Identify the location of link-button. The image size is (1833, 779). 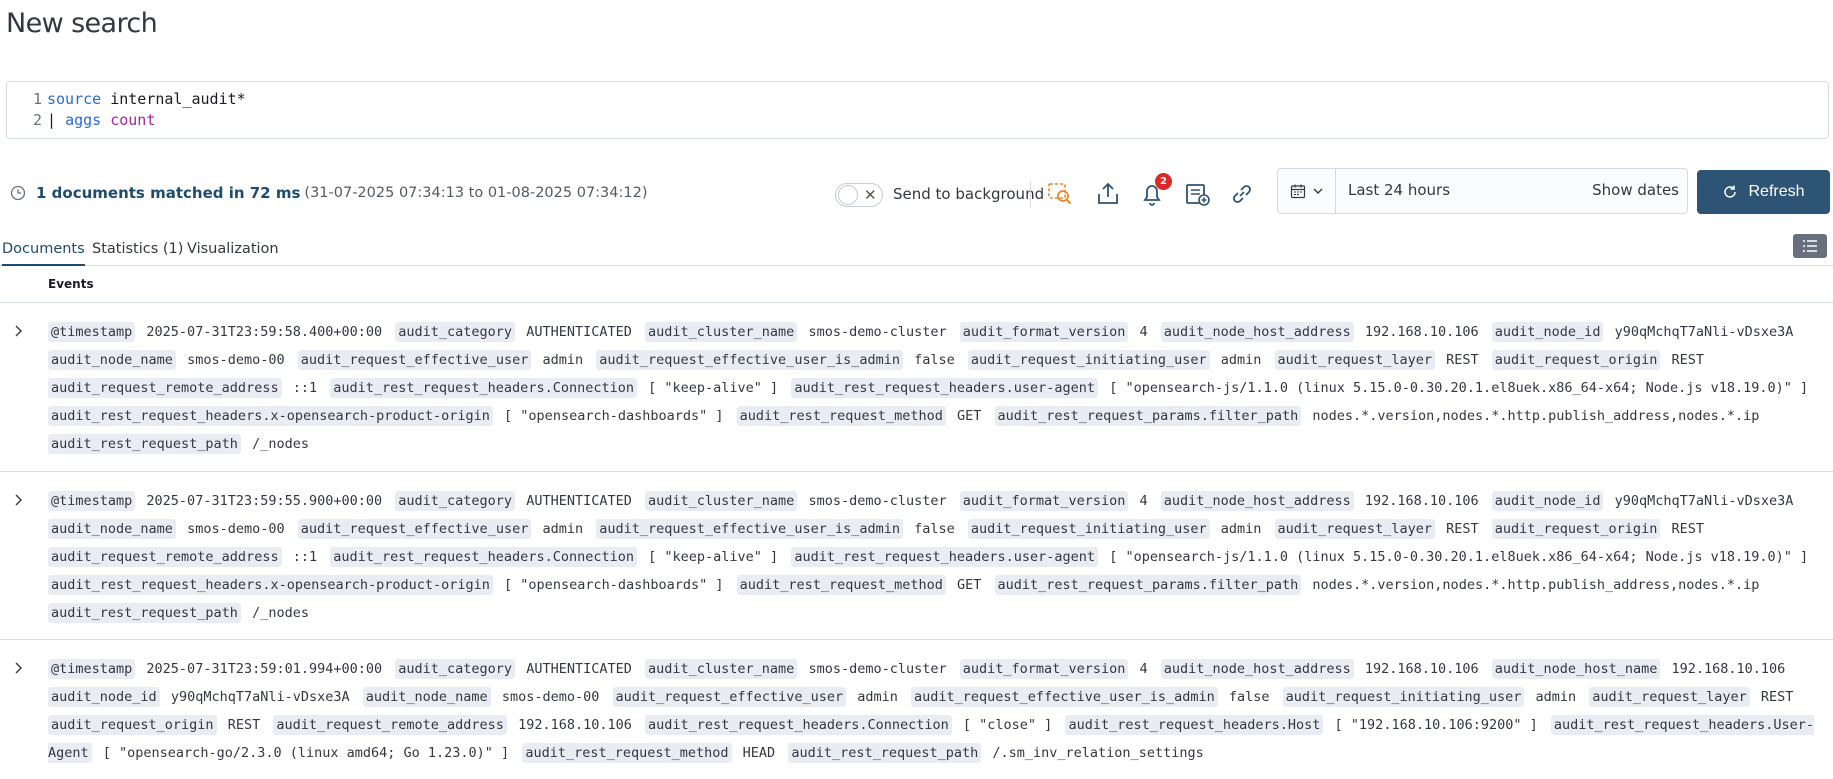
(1242, 194).